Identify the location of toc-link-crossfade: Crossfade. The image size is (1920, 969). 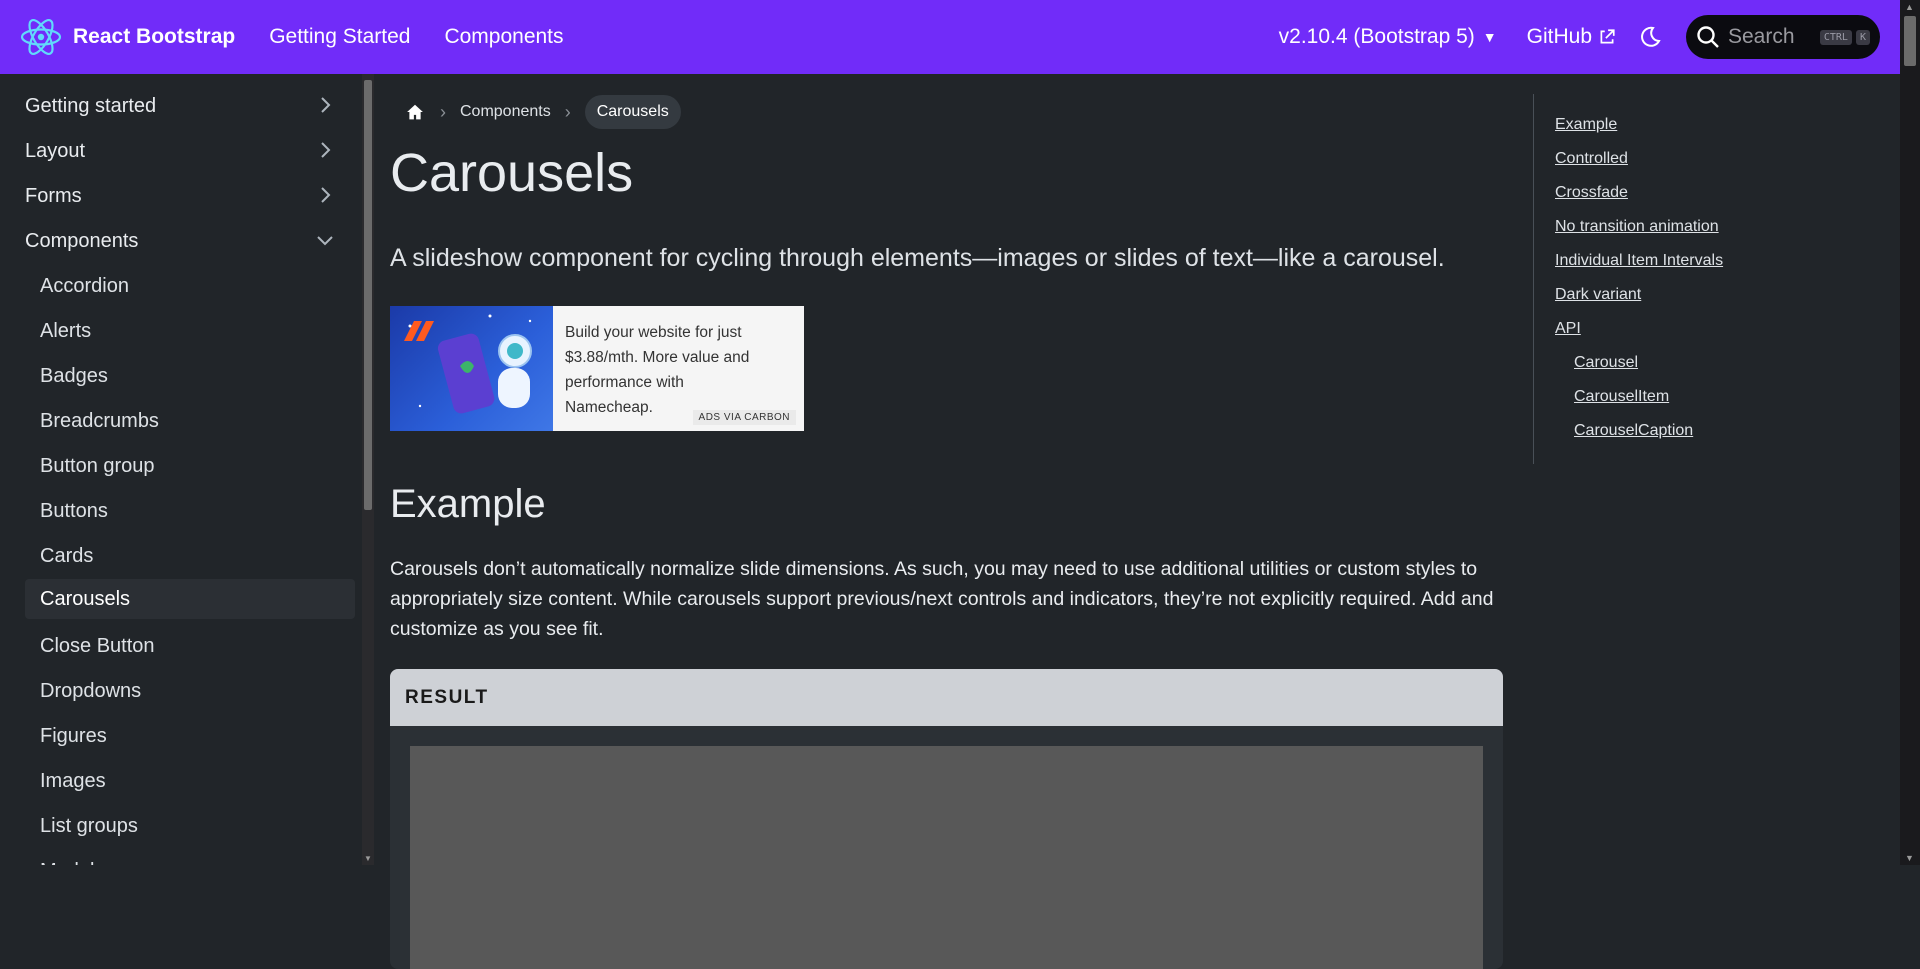
(1591, 193).